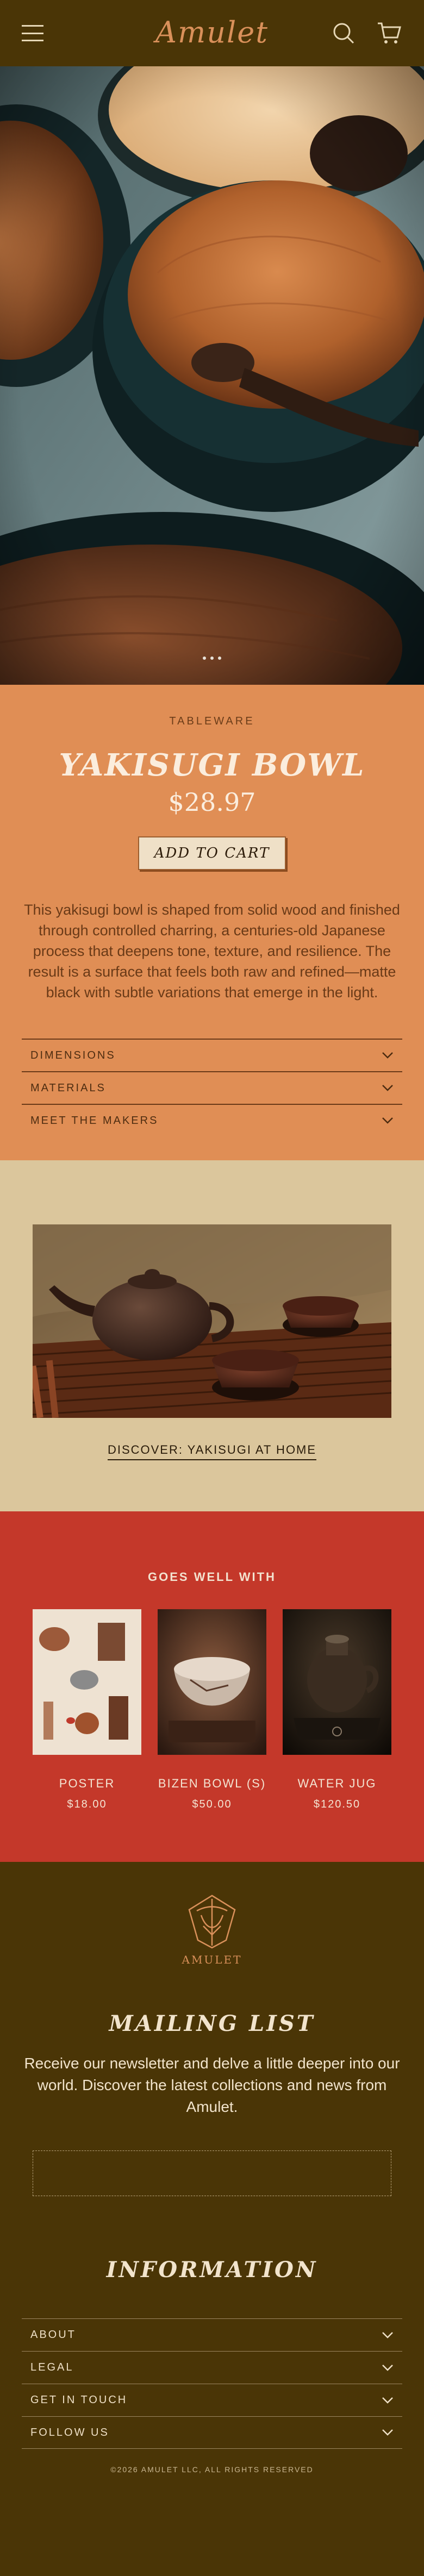  I want to click on information-heading: INFORMATION, so click(212, 2270).